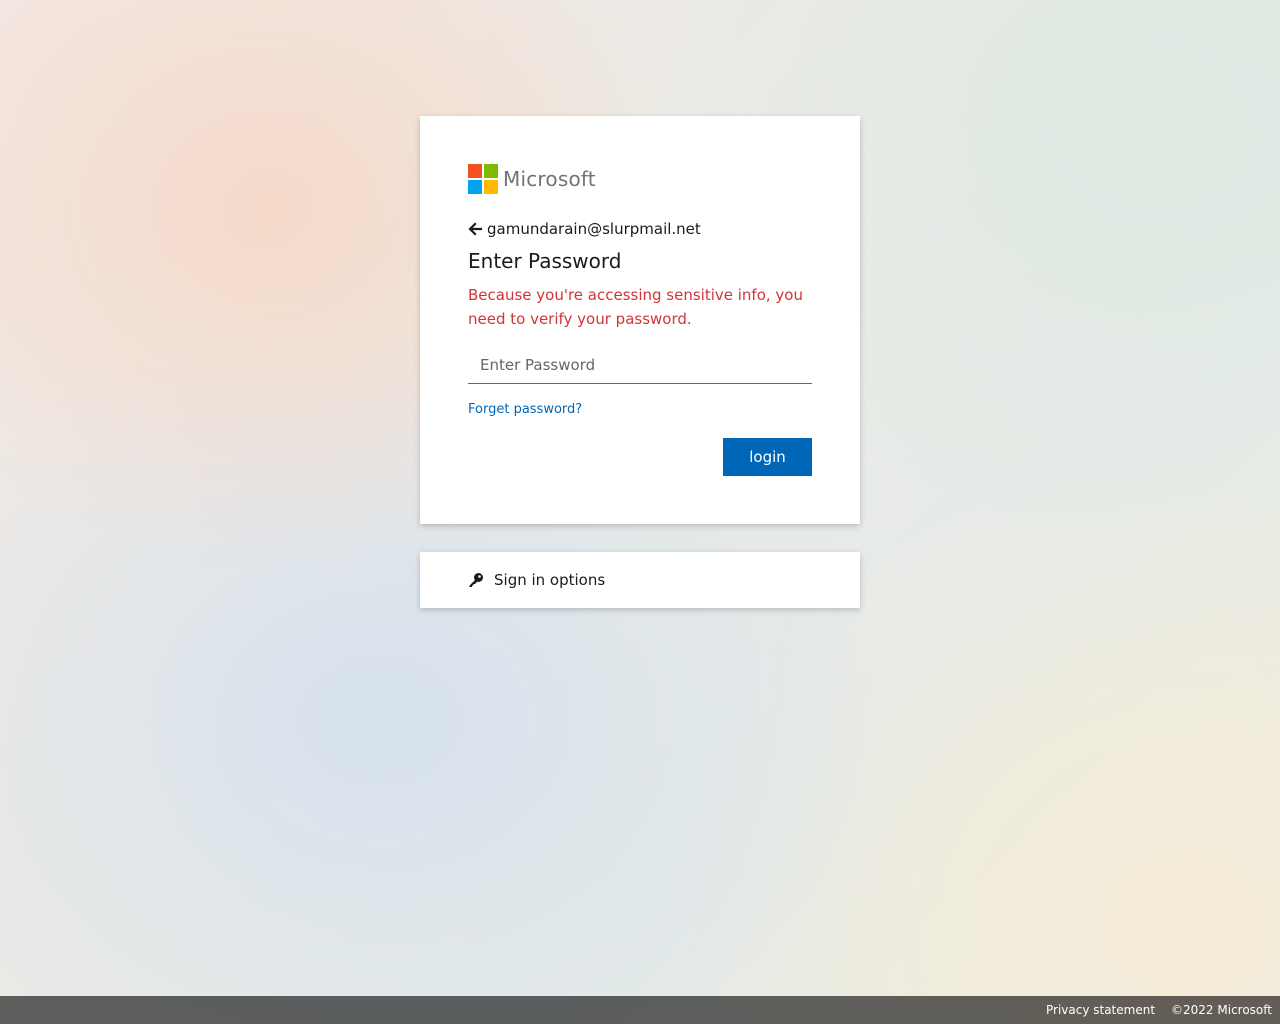  Describe the element at coordinates (475, 229) in the screenshot. I see `arrow-left-icon` at that location.